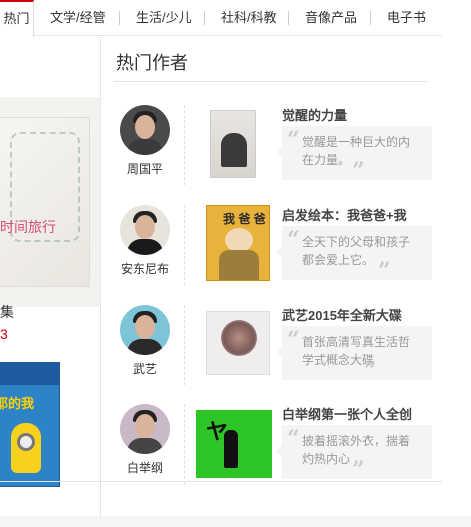 The height and width of the screenshot is (527, 471). What do you see at coordinates (29, 374) in the screenshot?
I see `dvd-banner` at bounding box center [29, 374].